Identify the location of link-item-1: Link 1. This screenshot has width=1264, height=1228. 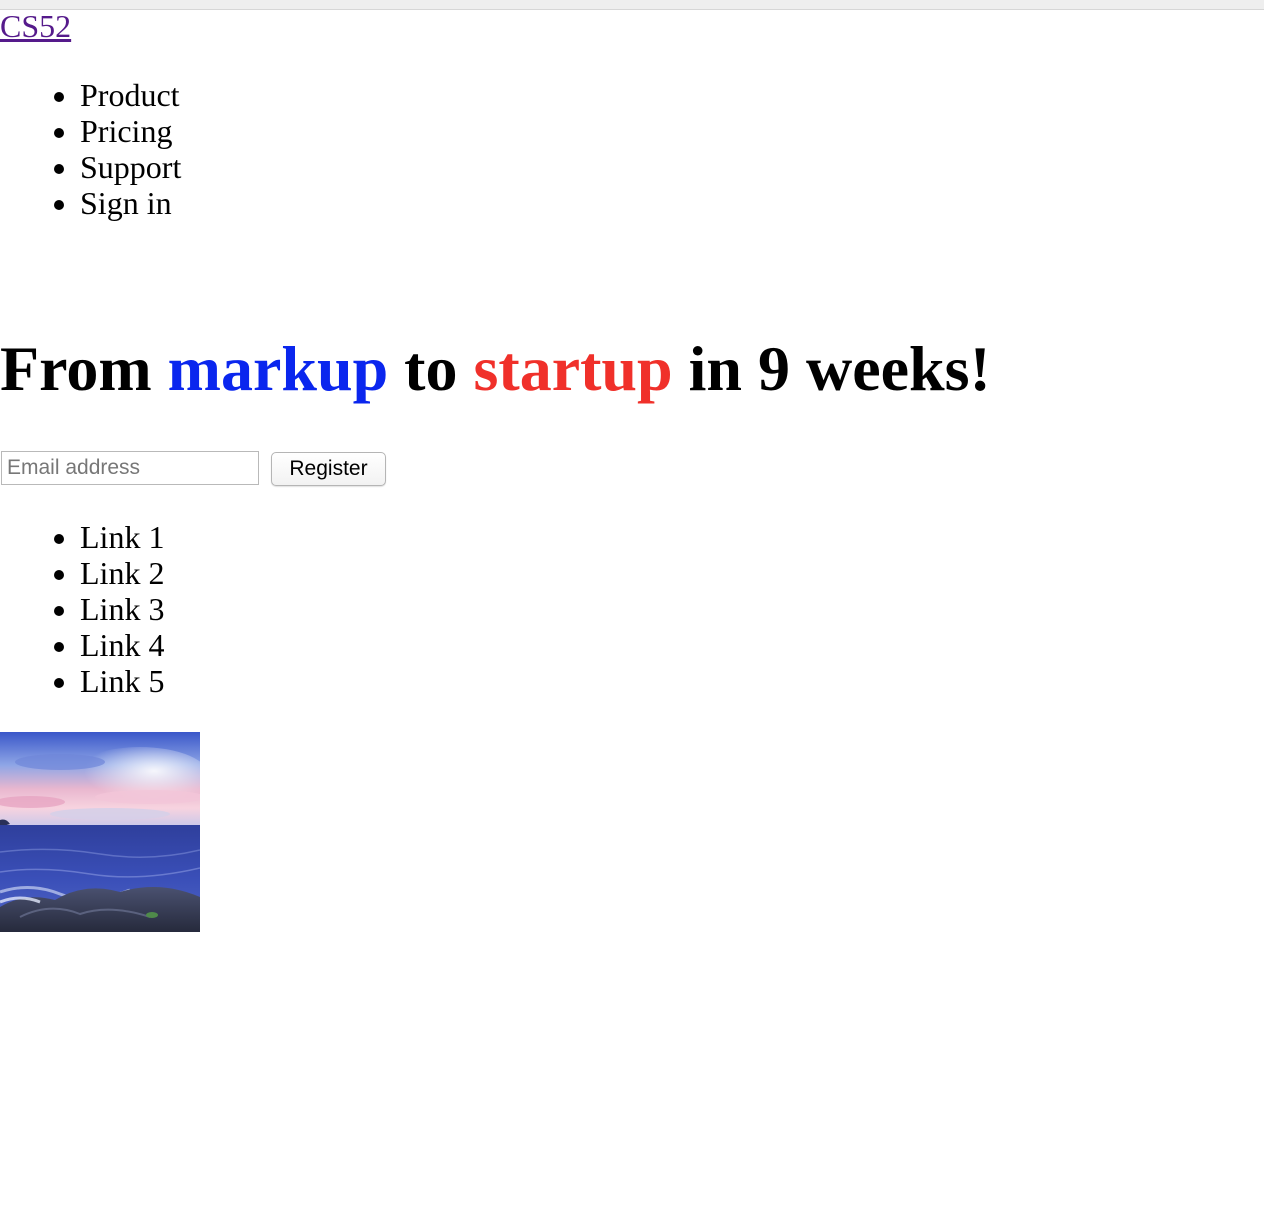
(122, 537).